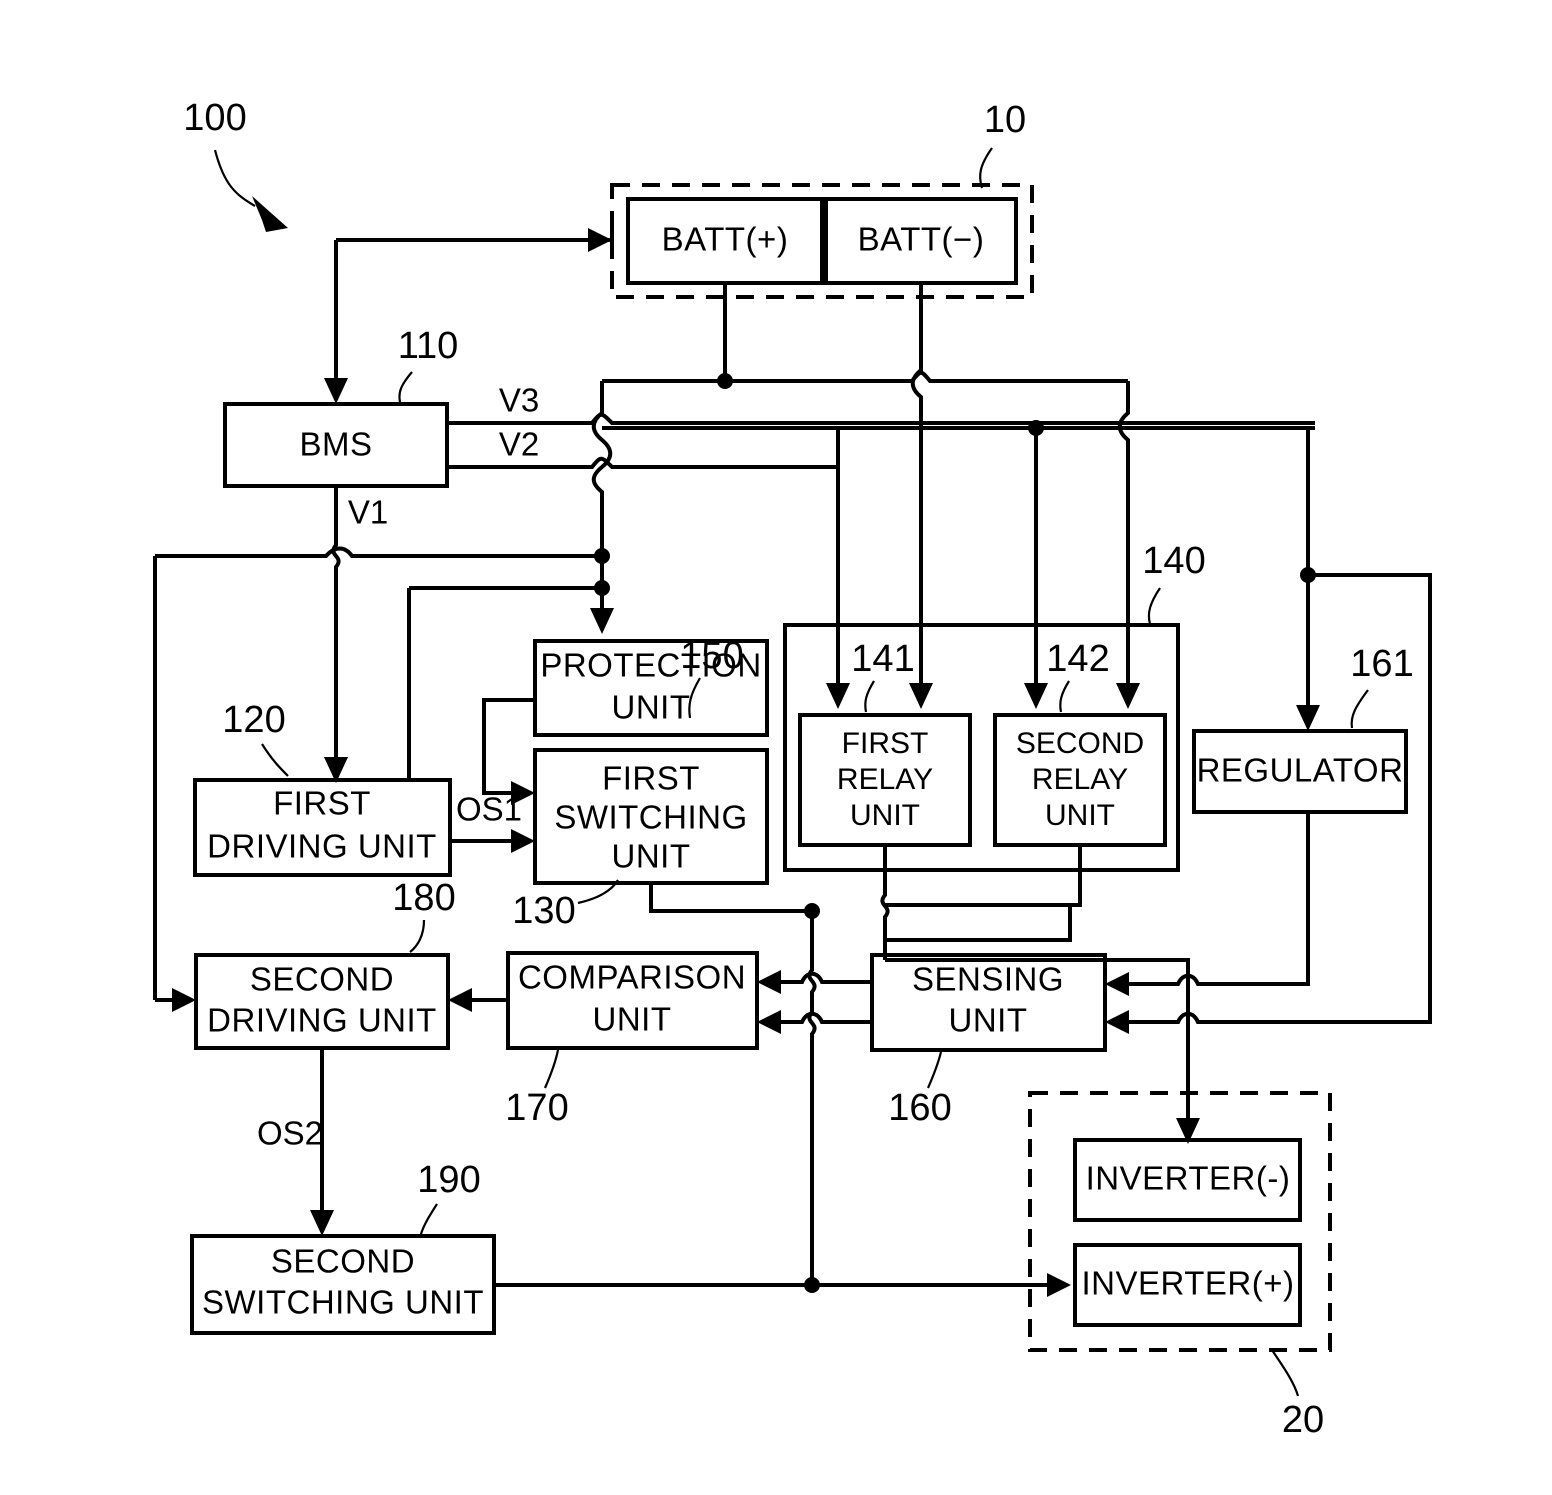  What do you see at coordinates (322, 846) in the screenshot?
I see `first-driving-unit-label-line2: DRIVING UNIT` at bounding box center [322, 846].